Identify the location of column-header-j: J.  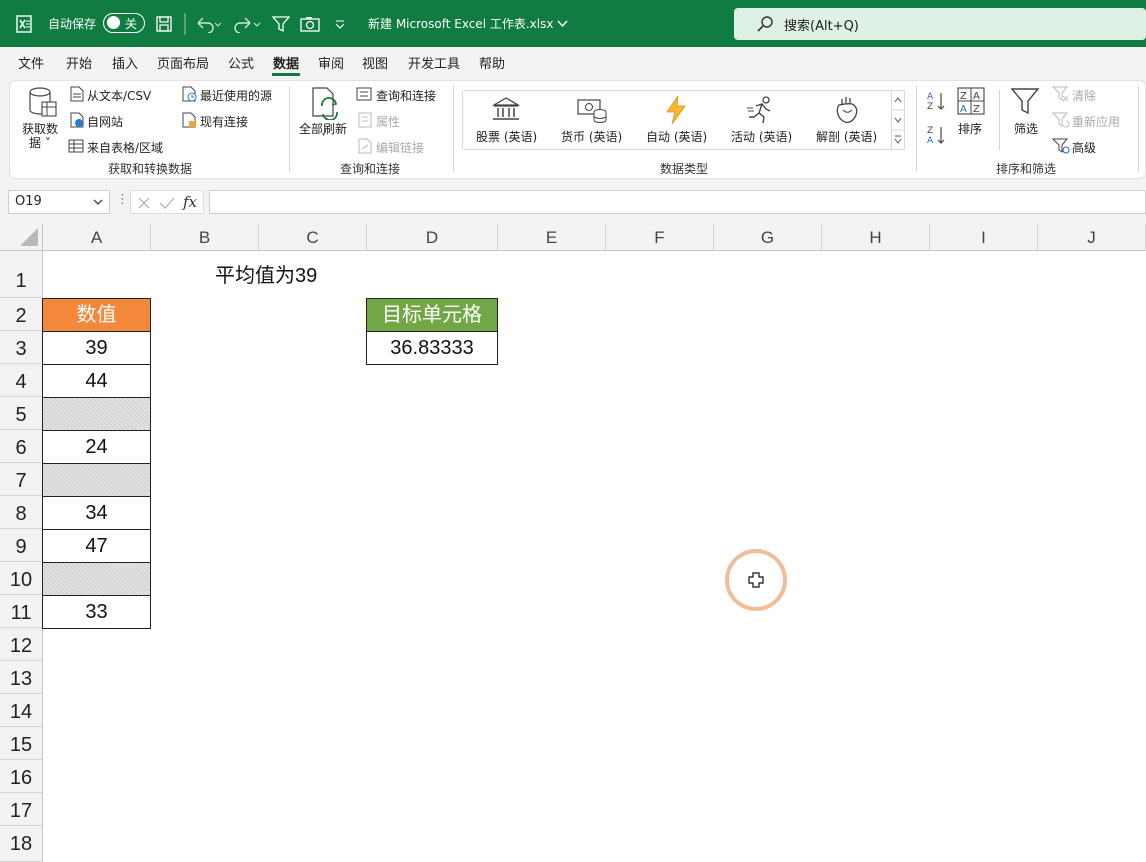
(1092, 237).